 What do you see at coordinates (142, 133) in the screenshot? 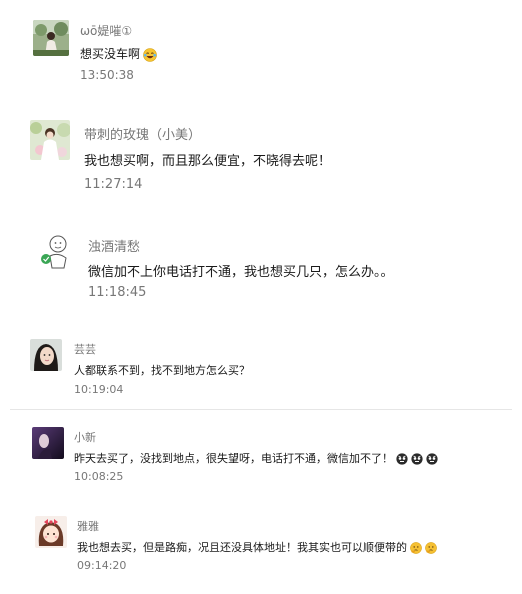
I see `comment-author: 带刺的玫瑰（小美）` at bounding box center [142, 133].